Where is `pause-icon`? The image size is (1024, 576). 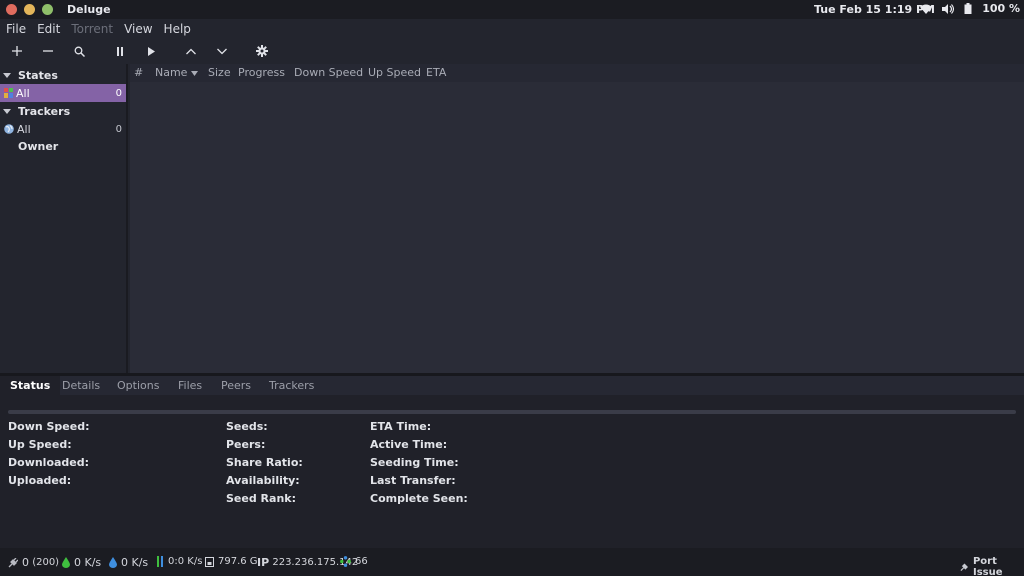
pause-icon is located at coordinates (120, 51).